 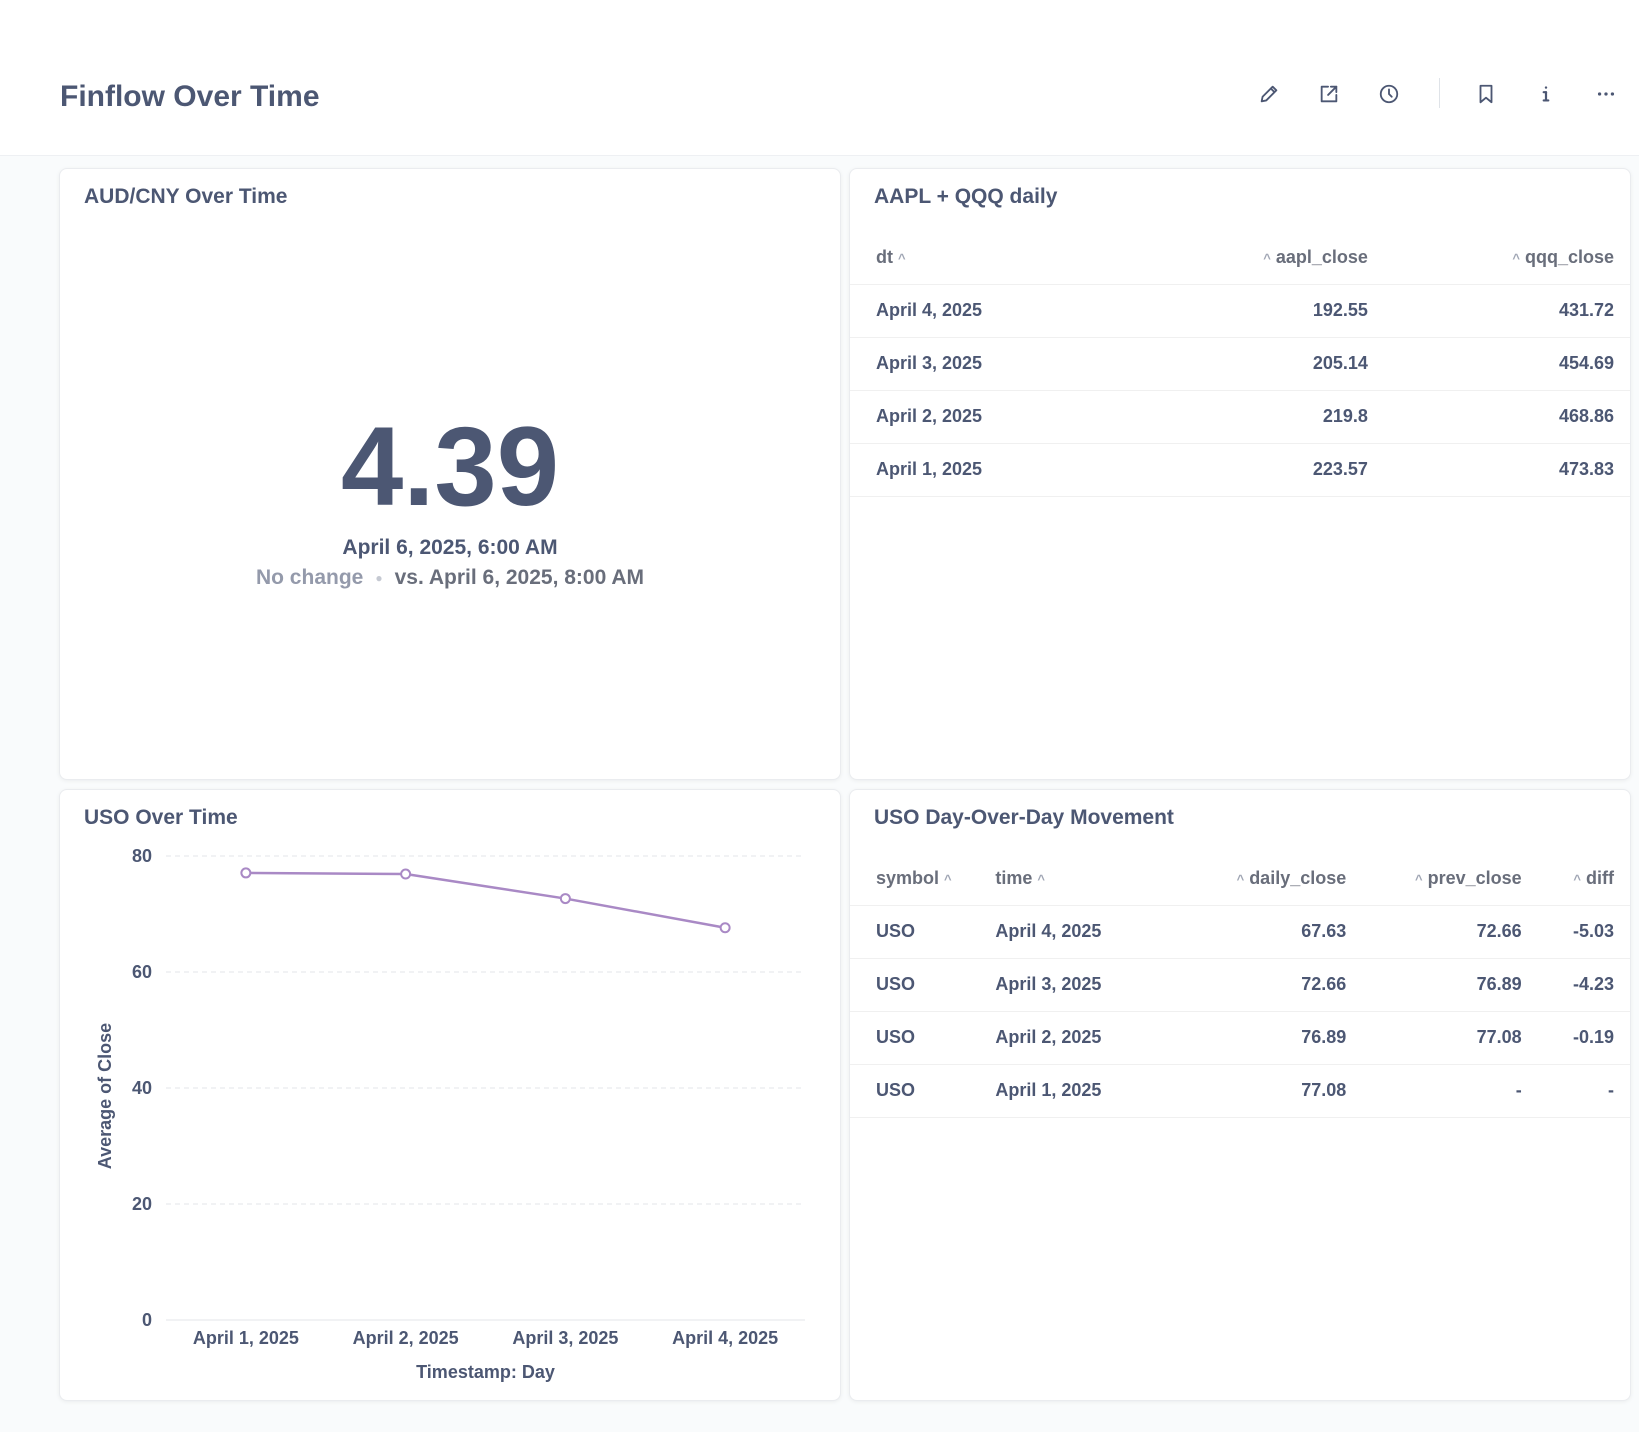 I want to click on cell-diff: -5.03, so click(x=1575, y=932).